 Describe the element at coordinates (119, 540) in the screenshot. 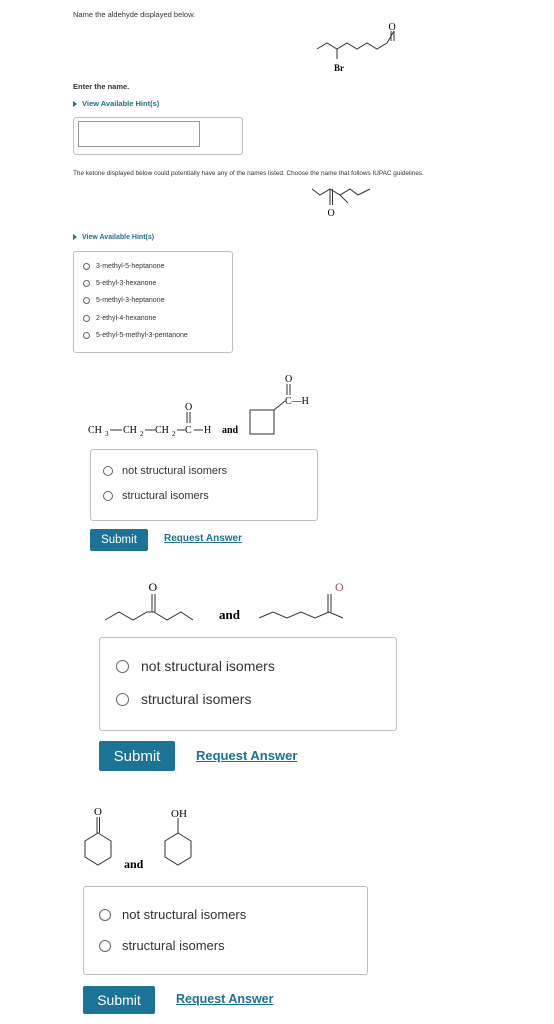

I see `q3-submit-button: Submit` at that location.